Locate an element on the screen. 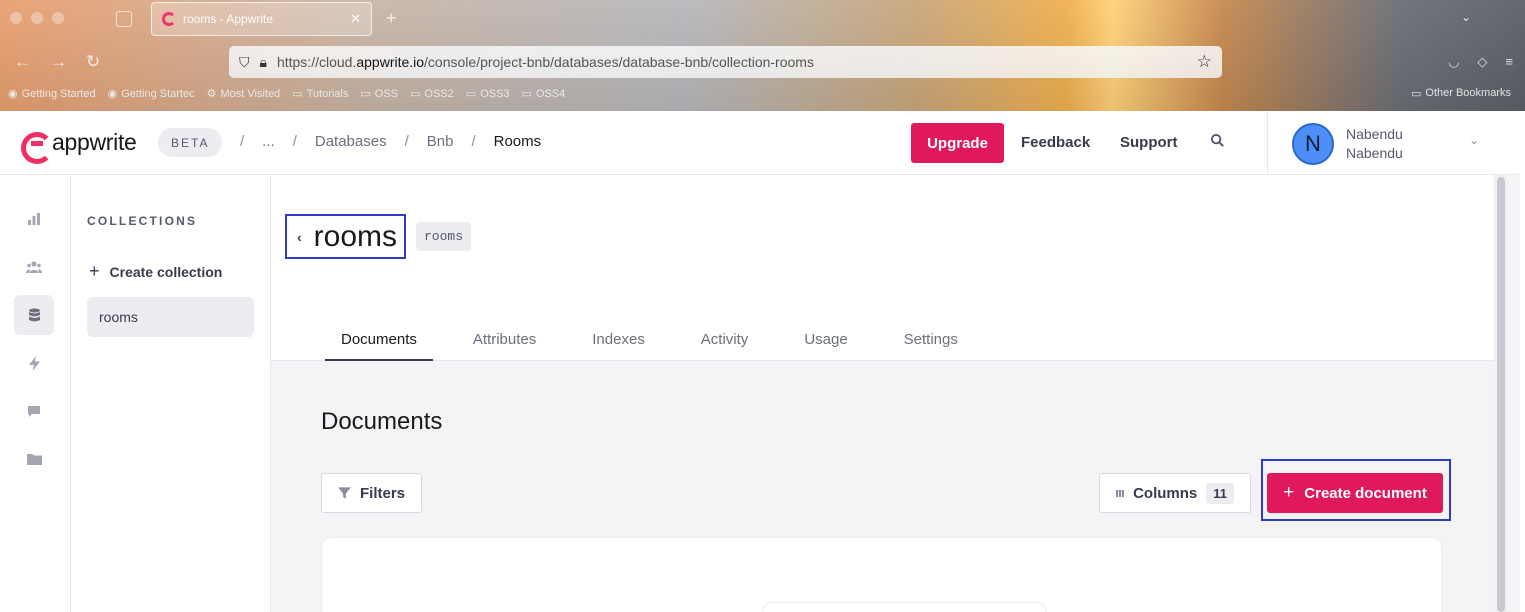 Image resolution: width=1525 pixels, height=612 pixels. beta-badge: BETA is located at coordinates (190, 142).